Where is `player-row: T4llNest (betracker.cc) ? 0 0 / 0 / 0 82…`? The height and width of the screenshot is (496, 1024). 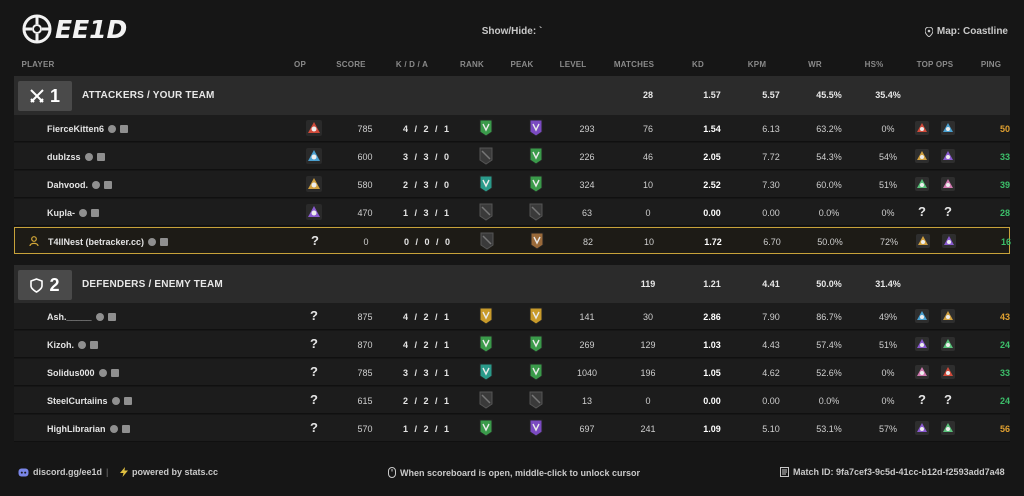
player-row: T4llNest (betracker.cc) ? 0 0 / 0 / 0 82… is located at coordinates (513, 240).